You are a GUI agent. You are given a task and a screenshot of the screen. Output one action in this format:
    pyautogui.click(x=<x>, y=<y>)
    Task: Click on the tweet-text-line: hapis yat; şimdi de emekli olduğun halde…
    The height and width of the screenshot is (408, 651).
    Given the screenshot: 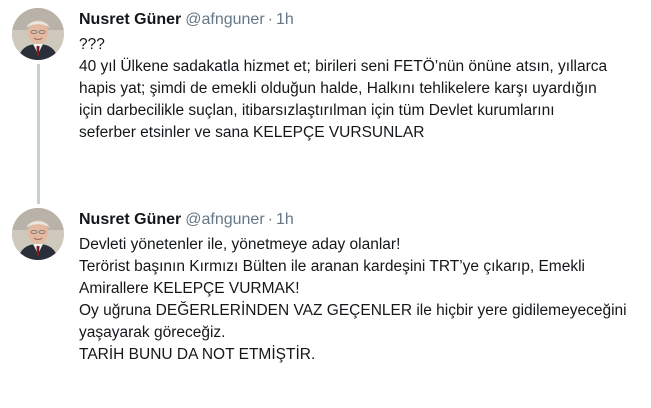 What is the action you would take?
    pyautogui.click(x=338, y=88)
    